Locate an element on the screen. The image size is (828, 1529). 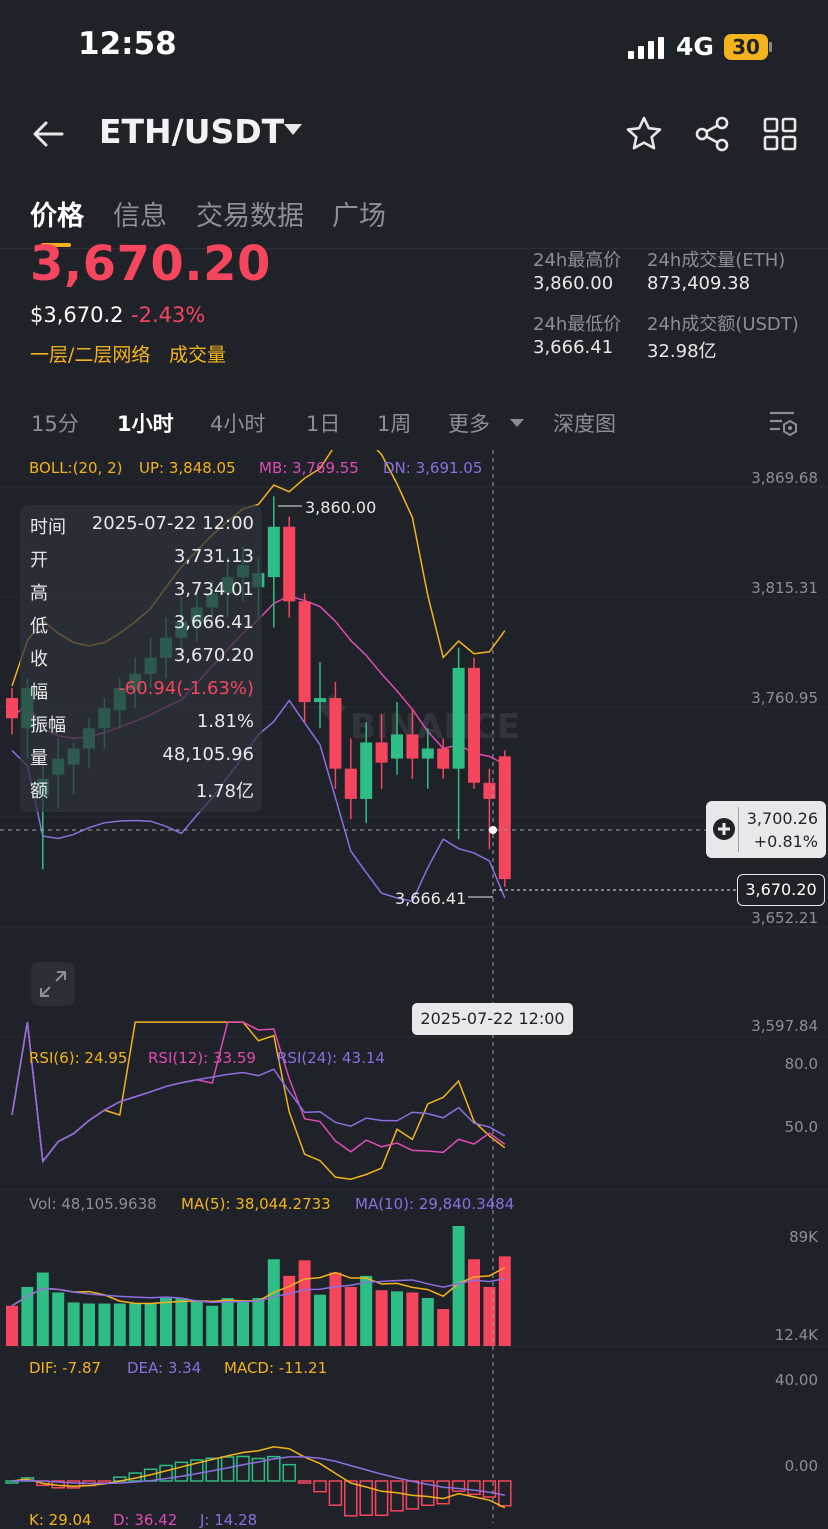
macd-value-label: MACD: -11.21 is located at coordinates (276, 1368).